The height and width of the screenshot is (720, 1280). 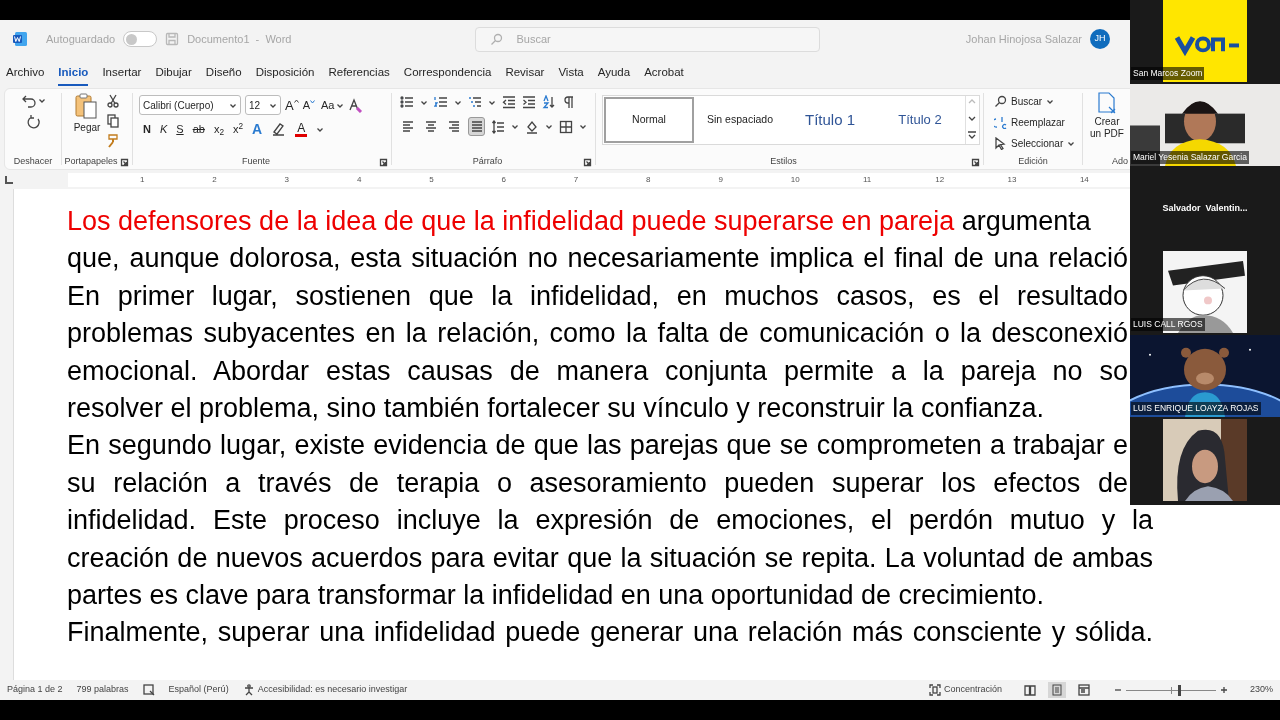 What do you see at coordinates (147, 129) in the screenshot?
I see `format-button: N` at bounding box center [147, 129].